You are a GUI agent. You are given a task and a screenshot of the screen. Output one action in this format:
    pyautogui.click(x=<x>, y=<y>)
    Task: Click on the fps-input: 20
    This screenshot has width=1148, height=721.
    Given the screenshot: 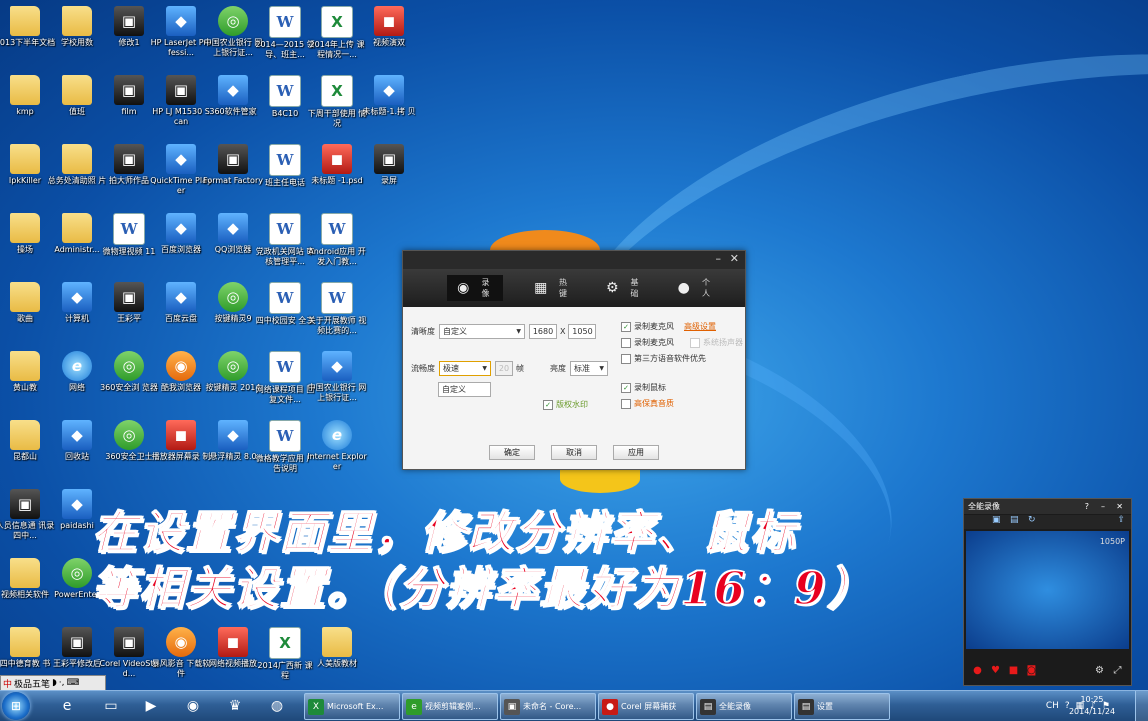 What is the action you would take?
    pyautogui.click(x=504, y=368)
    